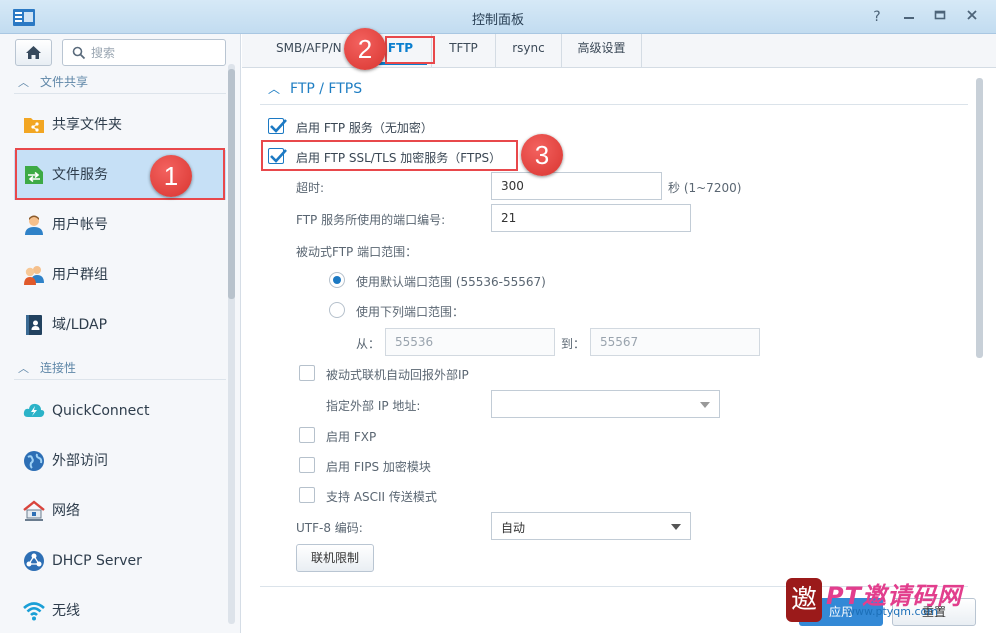 This screenshot has height=633, width=996. Describe the element at coordinates (120, 82) in the screenshot. I see `group-header-file-sharing: ︿ 文件共享` at that location.